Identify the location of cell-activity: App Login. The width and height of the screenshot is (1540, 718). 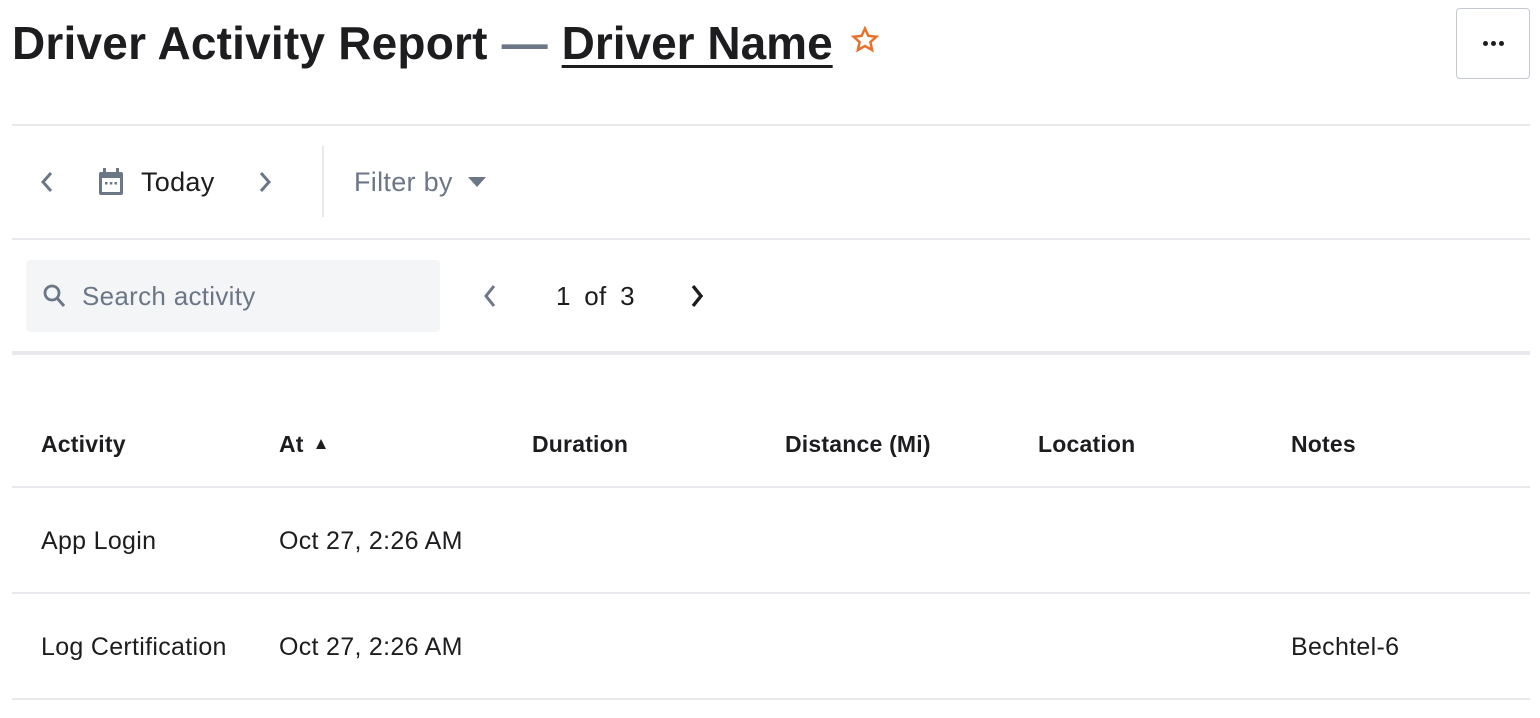
(99, 540).